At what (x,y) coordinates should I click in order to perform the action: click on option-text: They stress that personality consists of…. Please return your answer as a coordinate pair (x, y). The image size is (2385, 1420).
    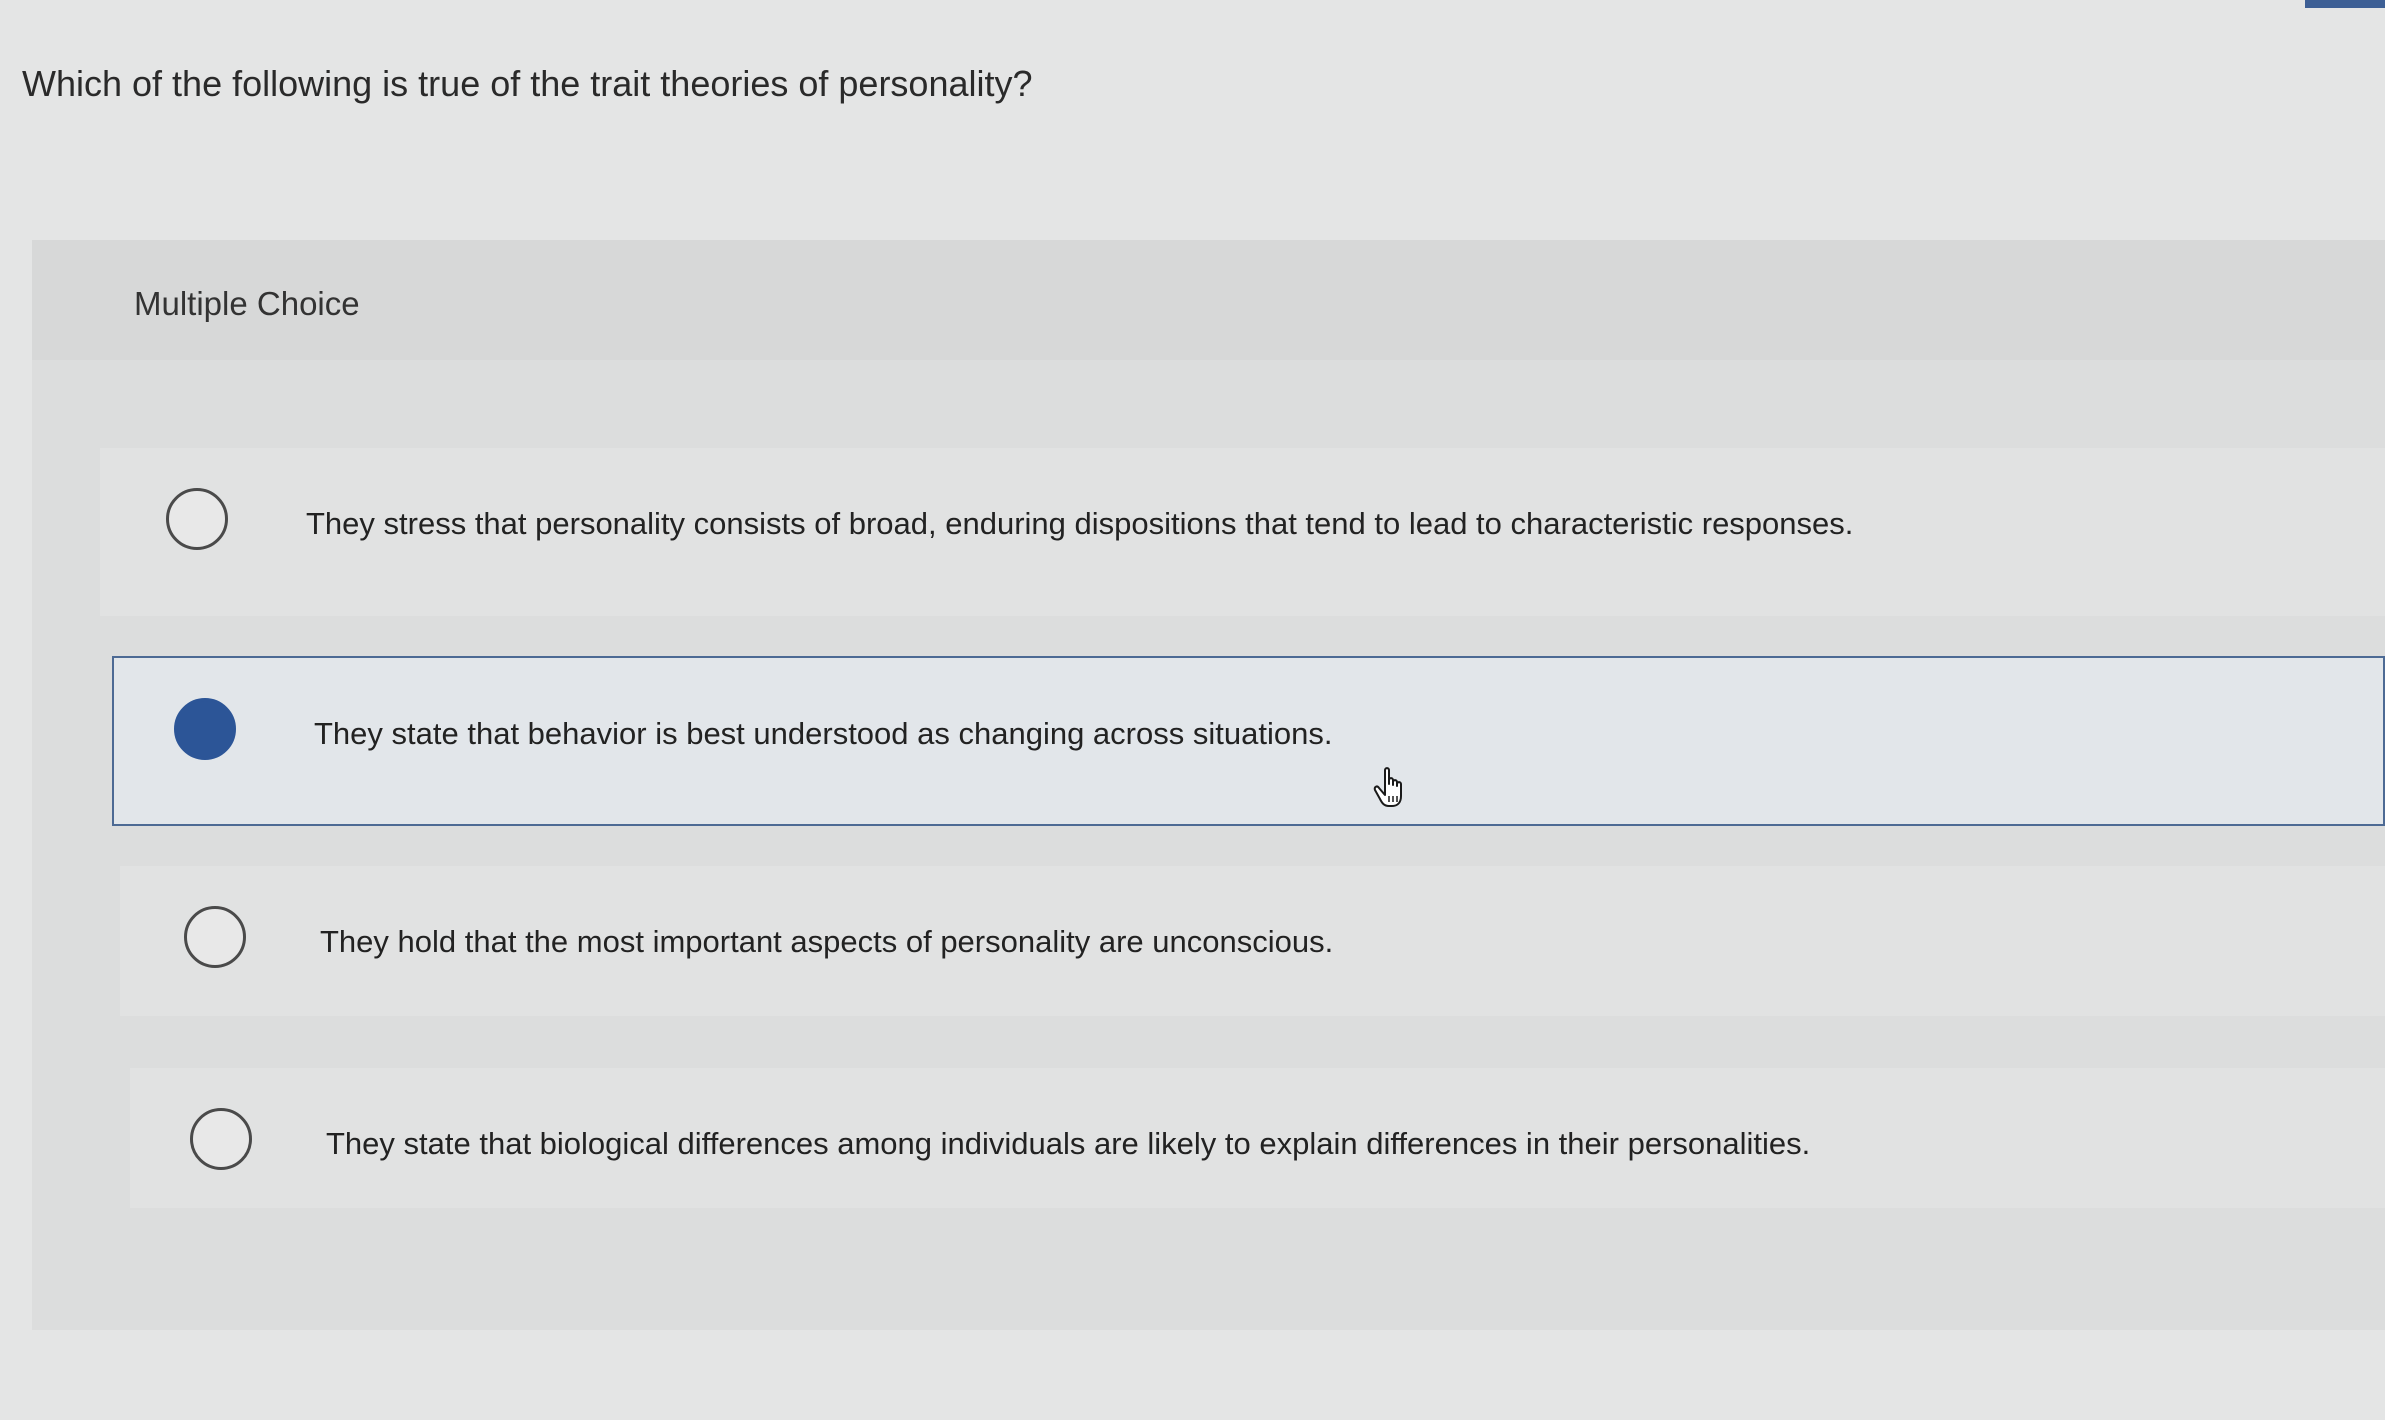
    Looking at the image, I should click on (1080, 523).